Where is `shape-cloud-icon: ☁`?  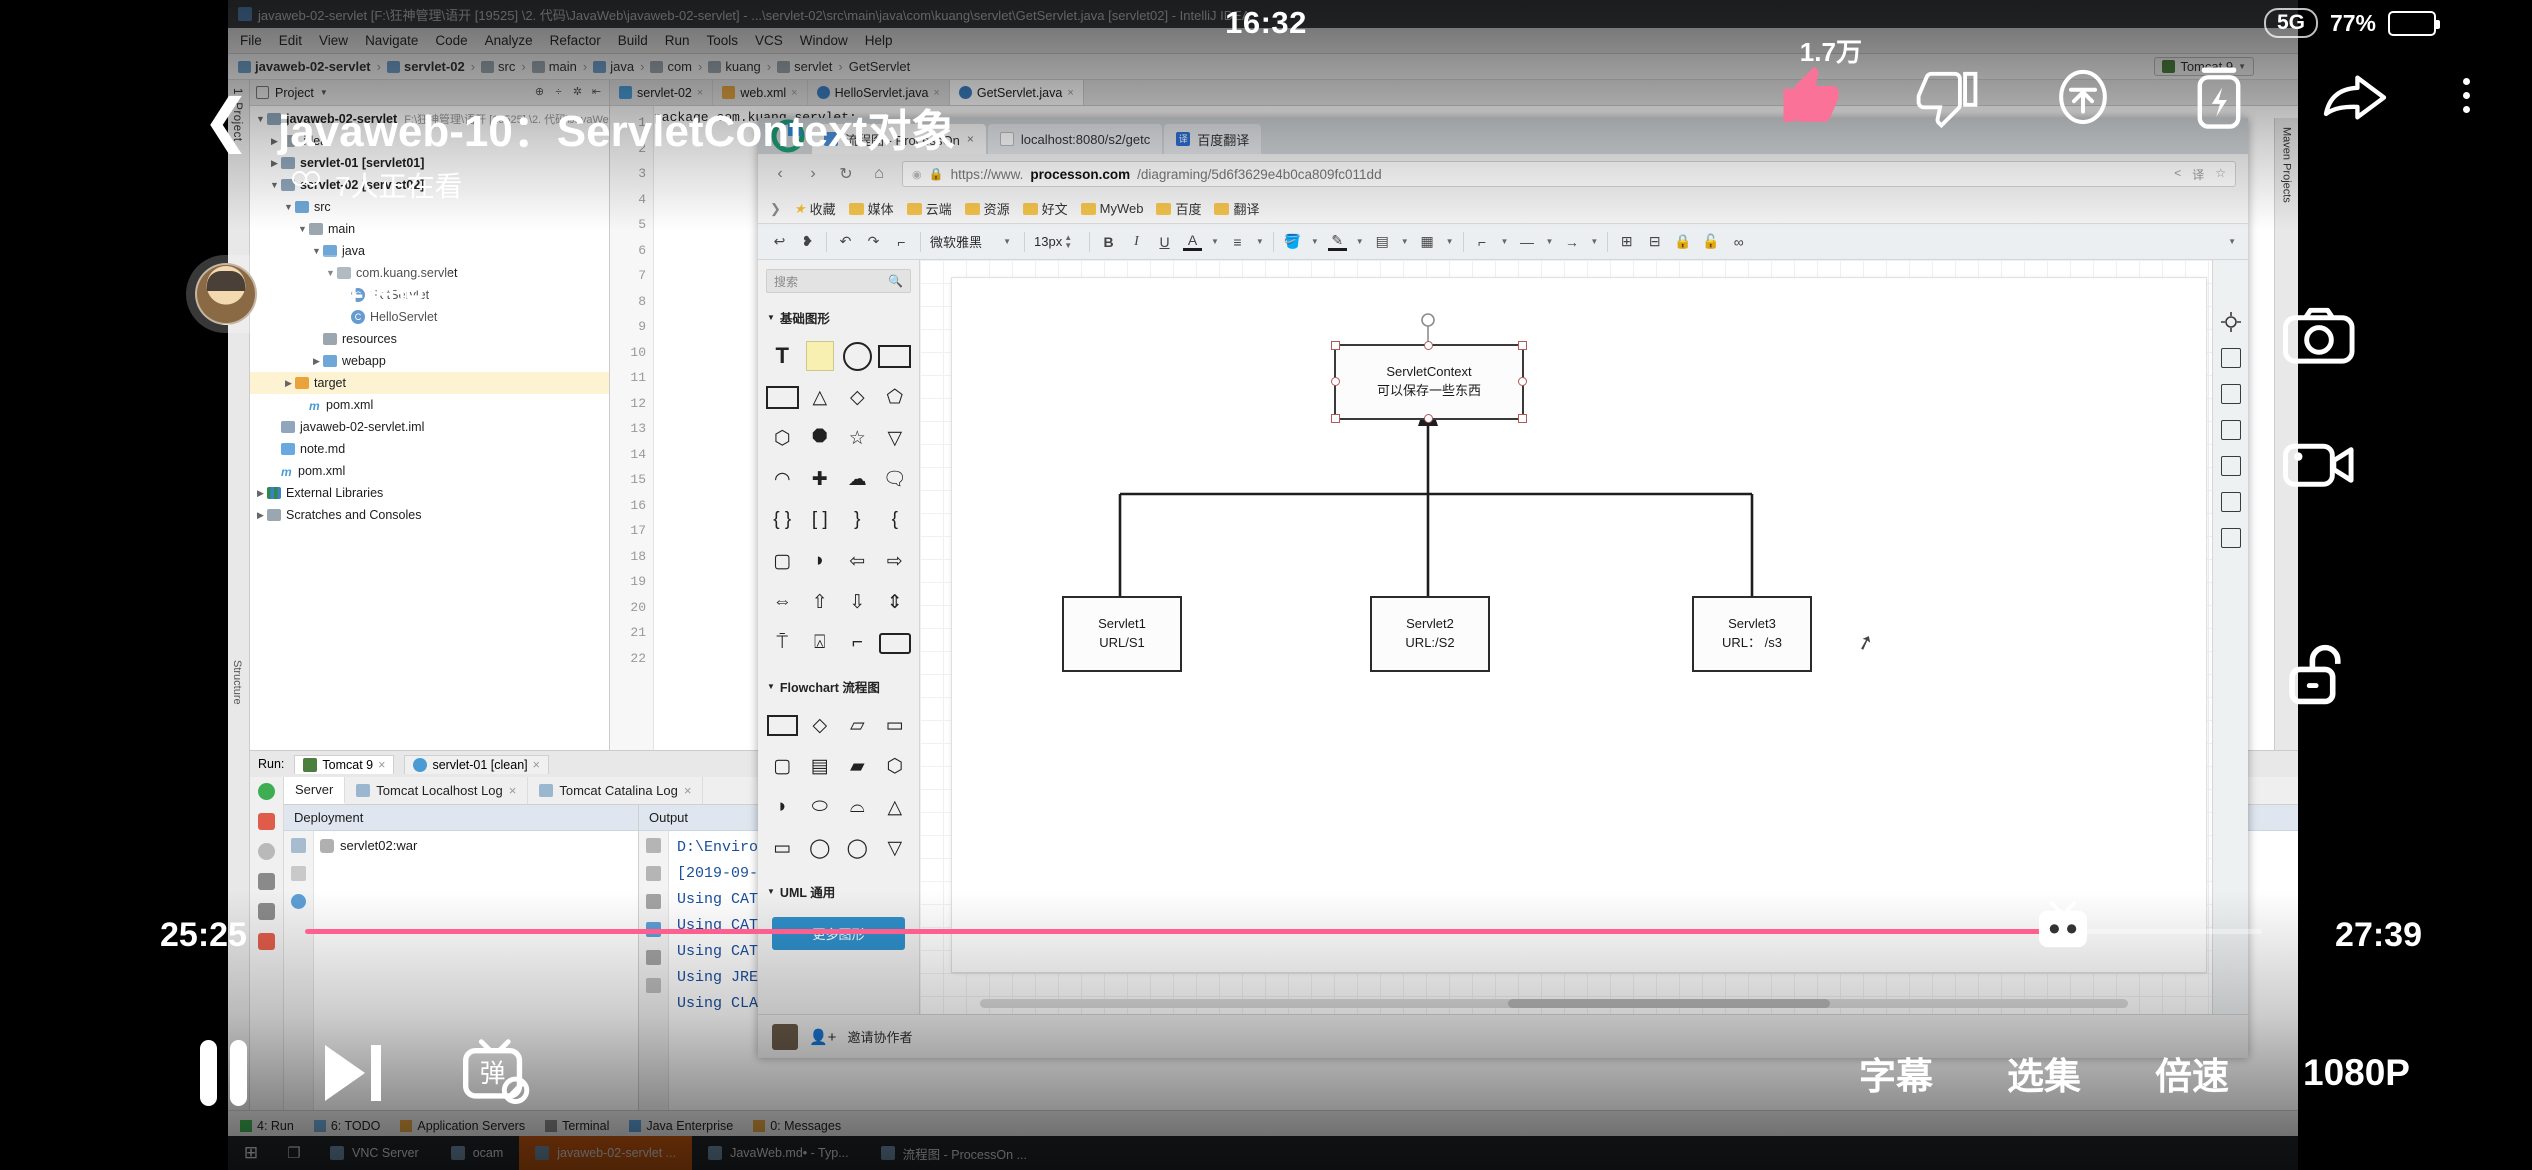 shape-cloud-icon: ☁ is located at coordinates (857, 479).